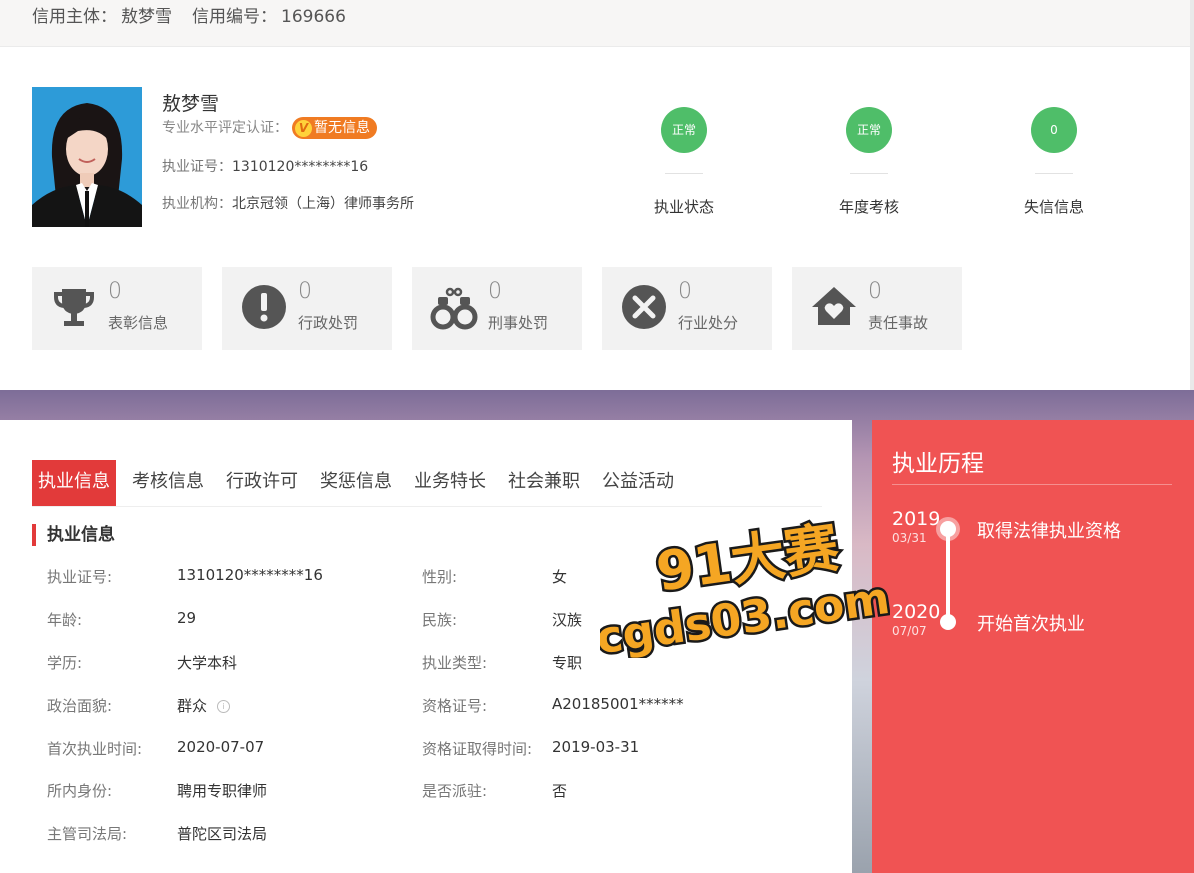 Image resolution: width=1194 pixels, height=873 pixels. I want to click on field-label: 执业证号:, so click(80, 577).